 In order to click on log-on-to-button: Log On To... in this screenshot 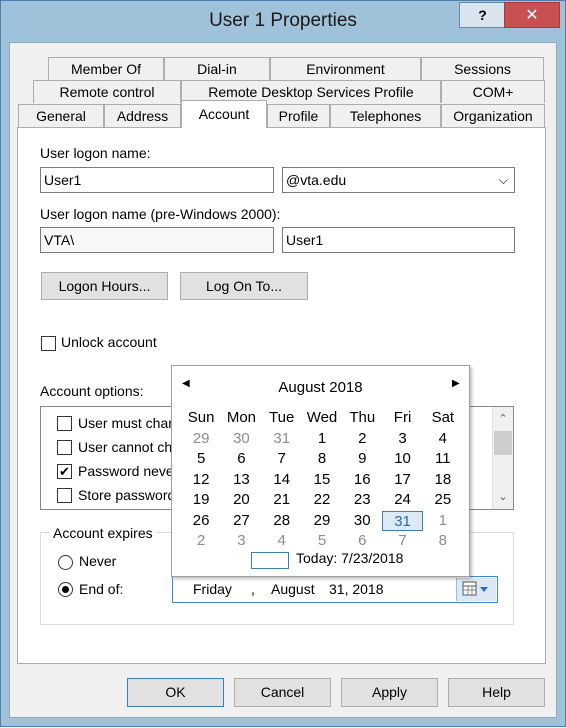, I will do `click(244, 286)`.